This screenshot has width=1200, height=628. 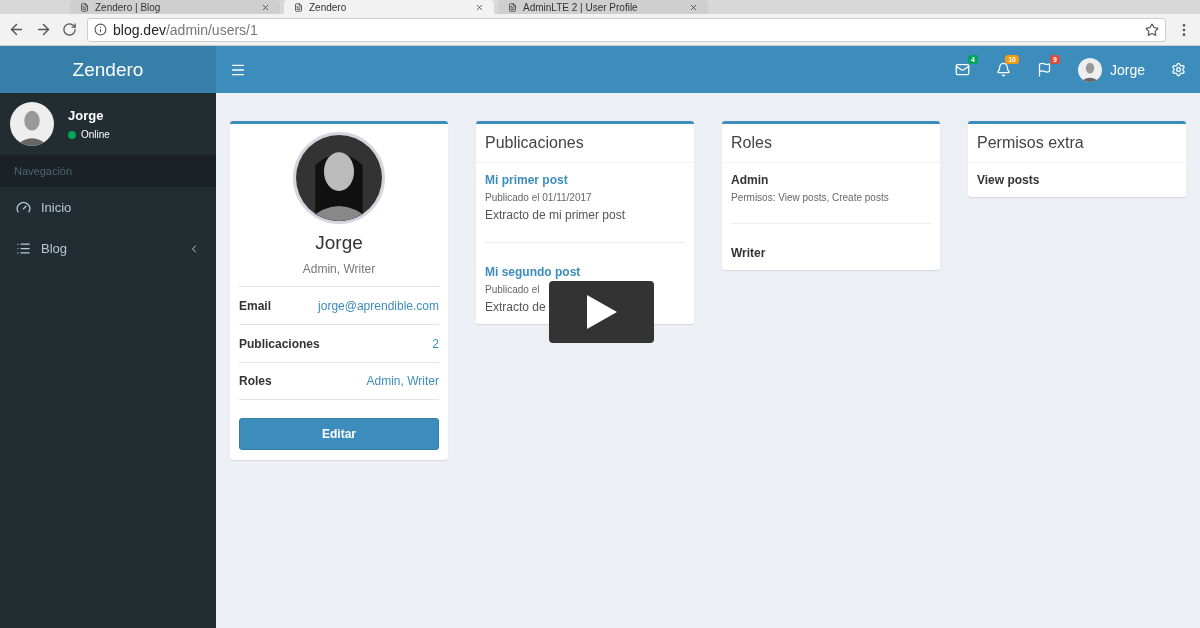 What do you see at coordinates (962, 69) in the screenshot?
I see `mail-icon` at bounding box center [962, 69].